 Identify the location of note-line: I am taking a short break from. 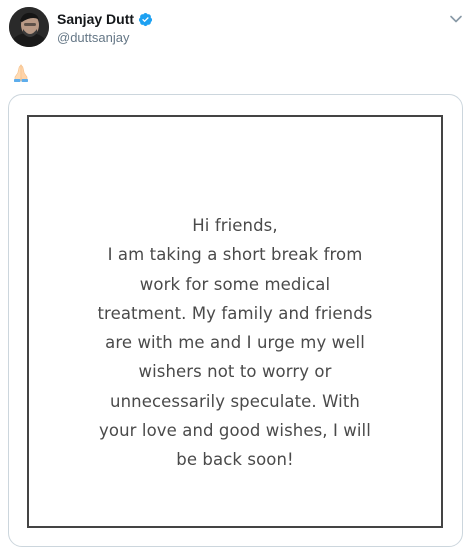
(235, 255).